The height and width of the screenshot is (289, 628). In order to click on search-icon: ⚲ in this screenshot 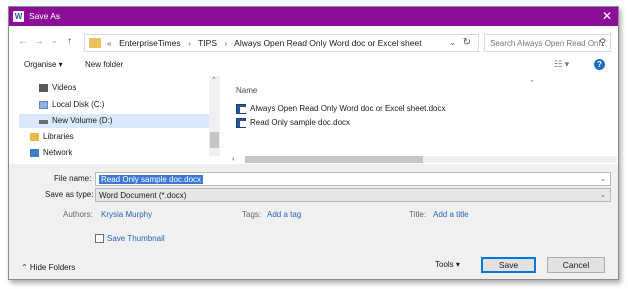, I will do `click(602, 42)`.